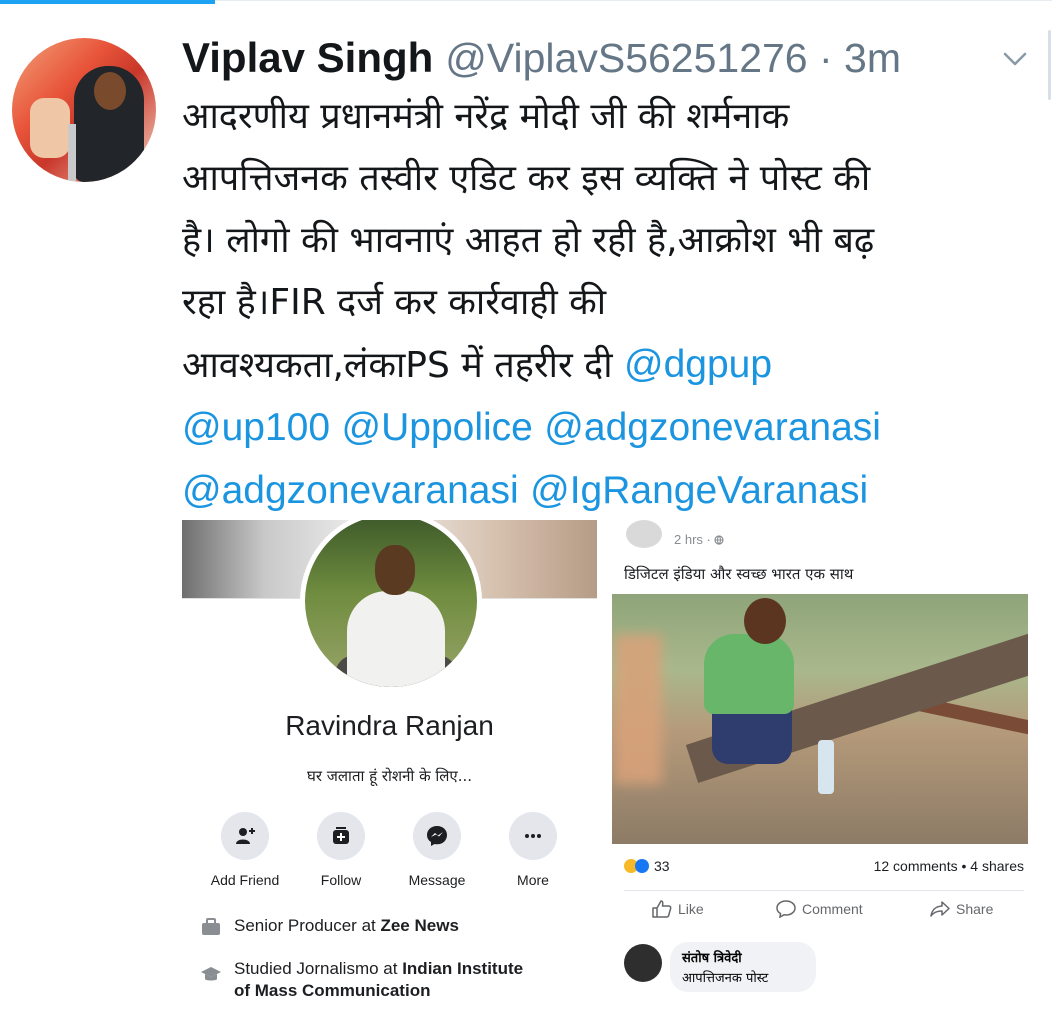 This screenshot has width=1052, height=1012. Describe the element at coordinates (256, 427) in the screenshot. I see `mention-link: @up100` at that location.